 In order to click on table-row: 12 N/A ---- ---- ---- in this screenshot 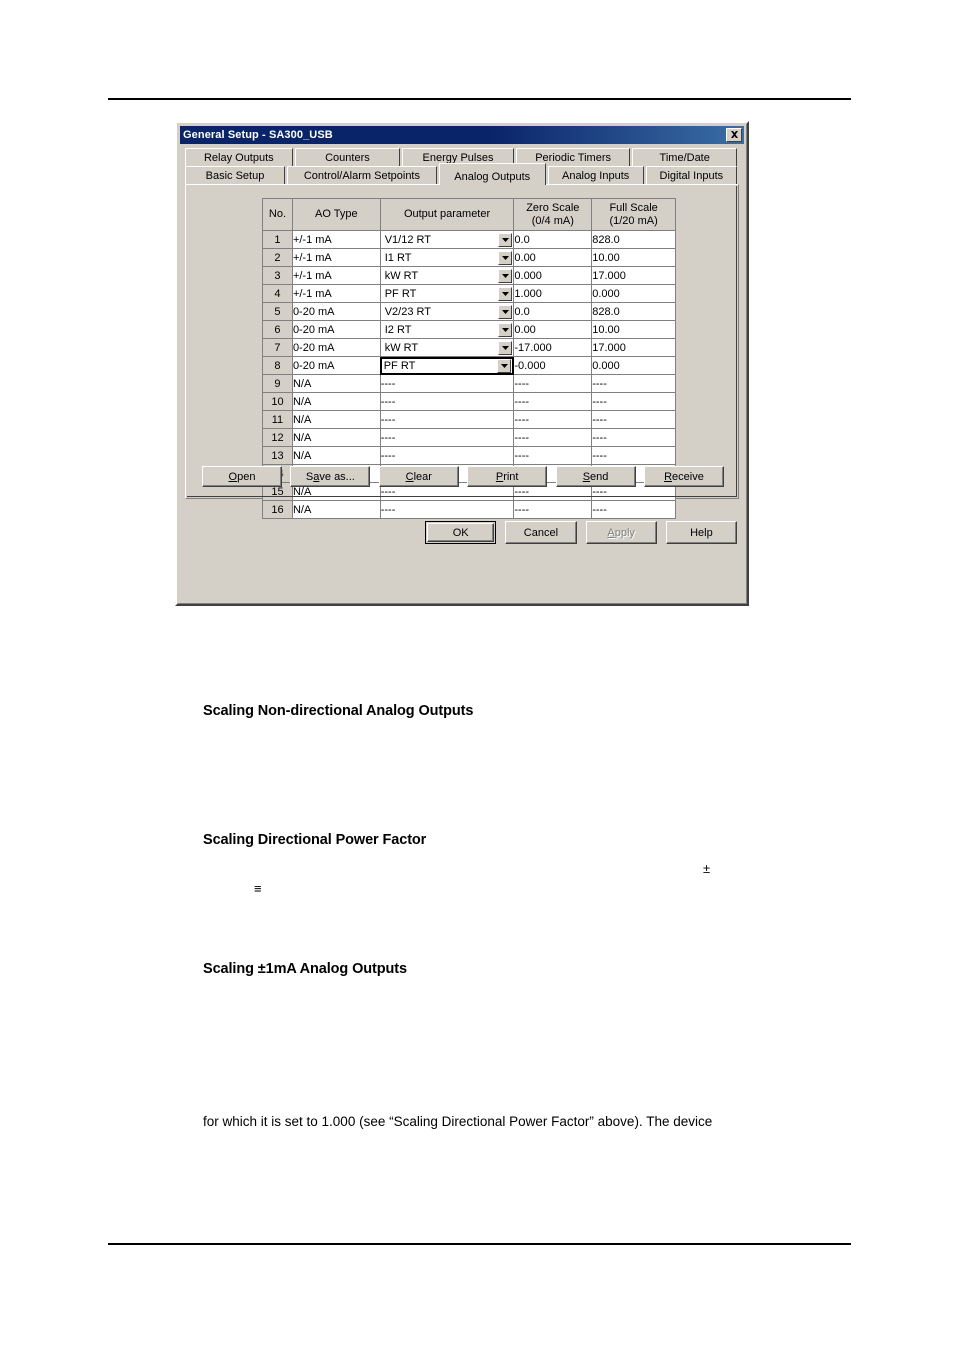, I will do `click(469, 437)`.